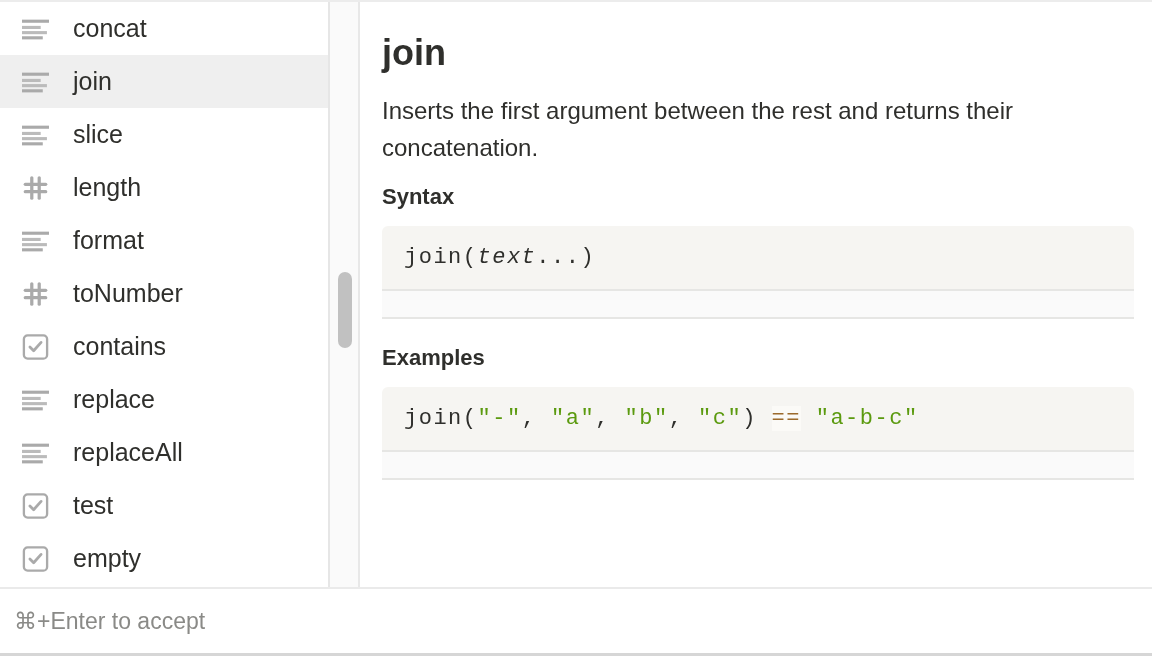 This screenshot has width=1152, height=656. What do you see at coordinates (164, 399) in the screenshot?
I see `list-item: replace` at bounding box center [164, 399].